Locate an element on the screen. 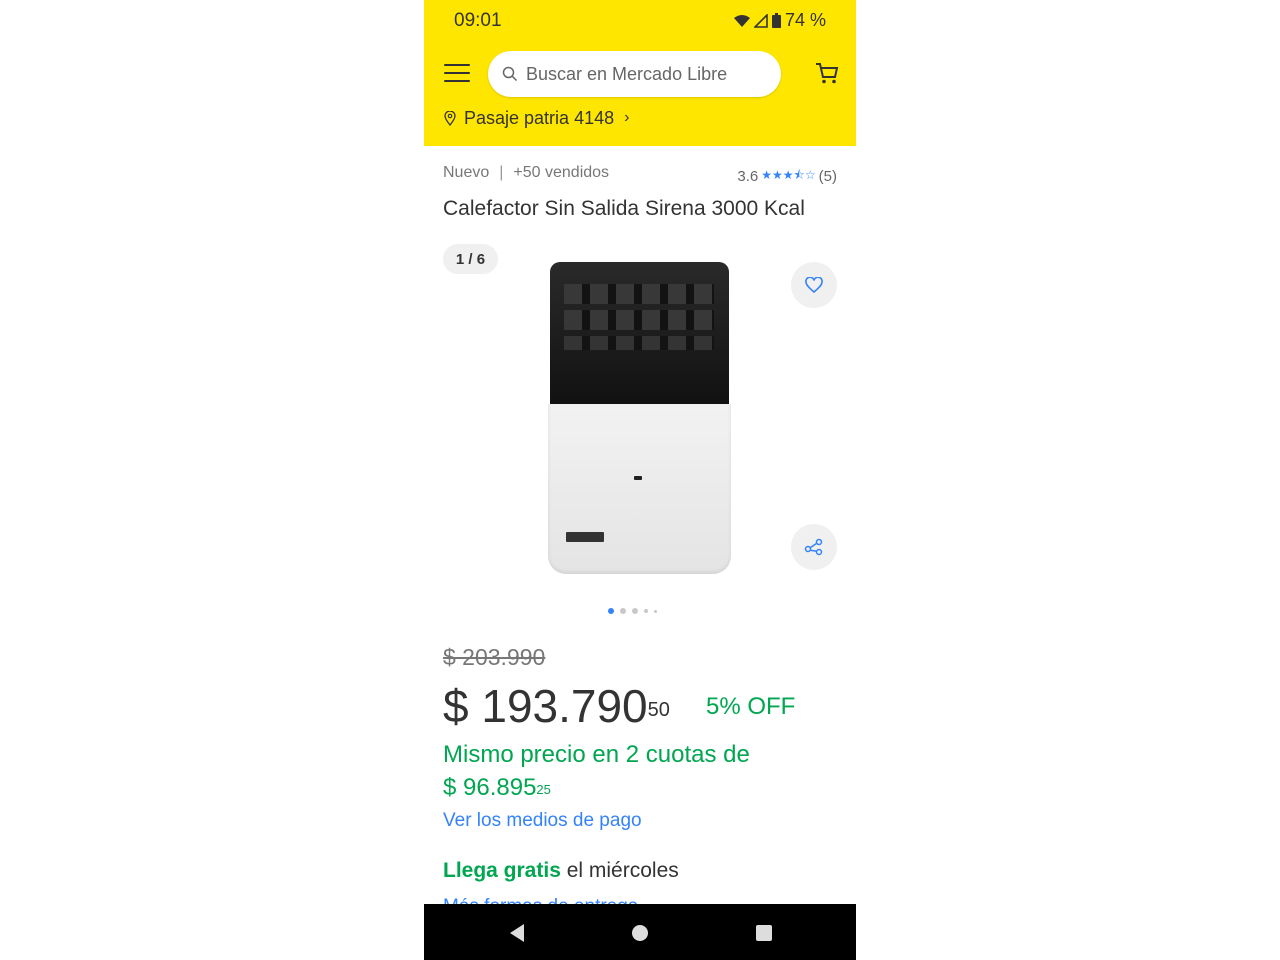 The image size is (1280, 960). current-price: $ 193.79050 is located at coordinates (556, 706).